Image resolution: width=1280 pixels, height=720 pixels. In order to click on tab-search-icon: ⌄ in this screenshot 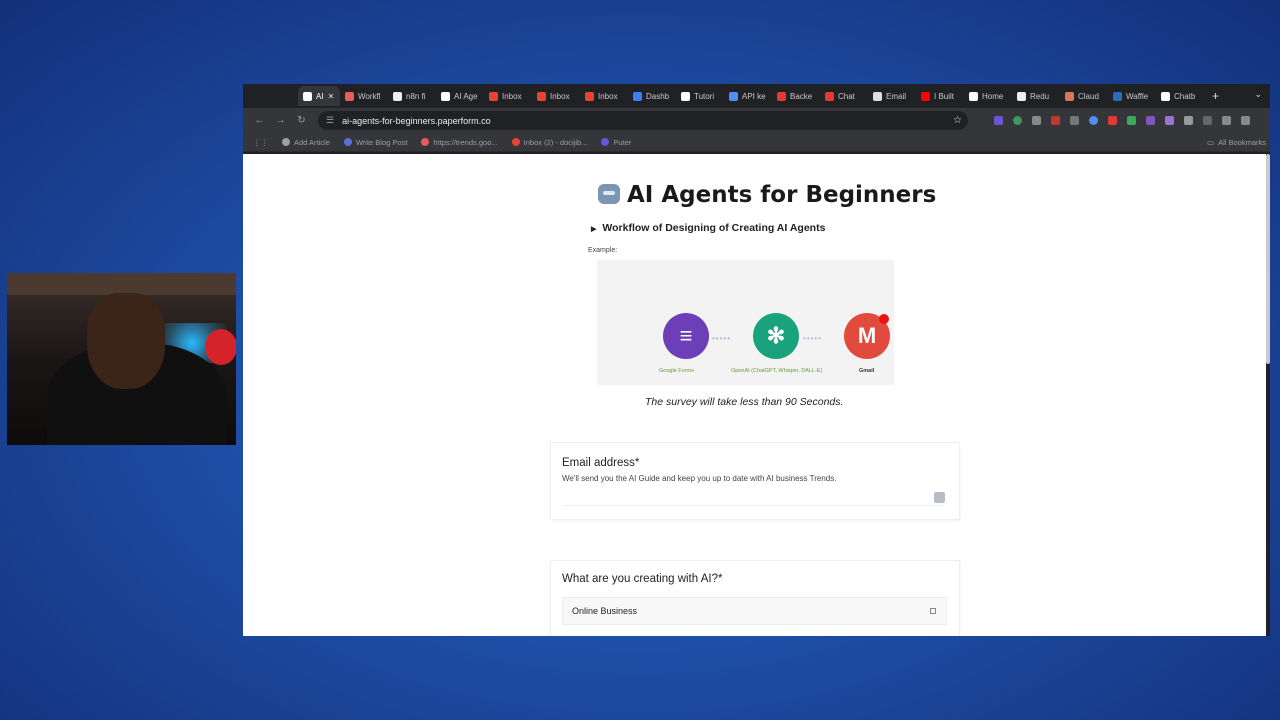, I will do `click(1258, 94)`.